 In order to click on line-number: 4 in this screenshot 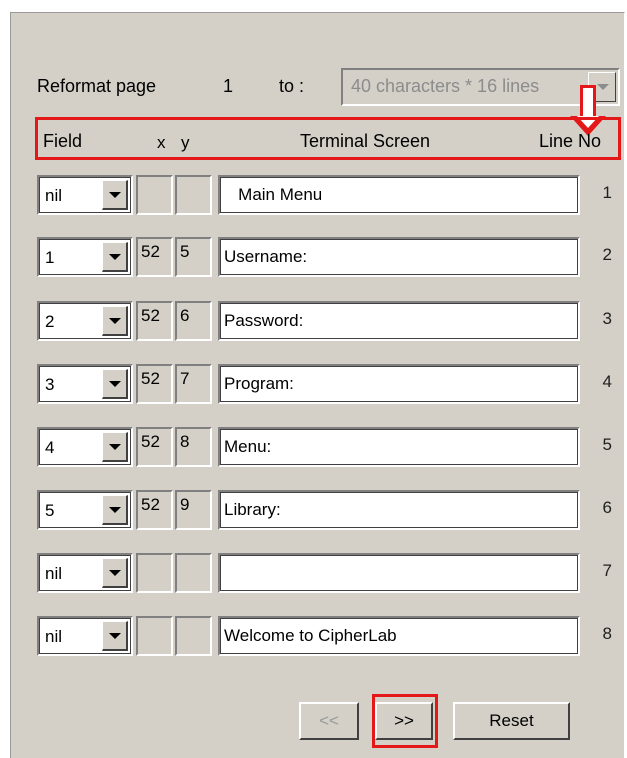, I will do `click(607, 381)`.